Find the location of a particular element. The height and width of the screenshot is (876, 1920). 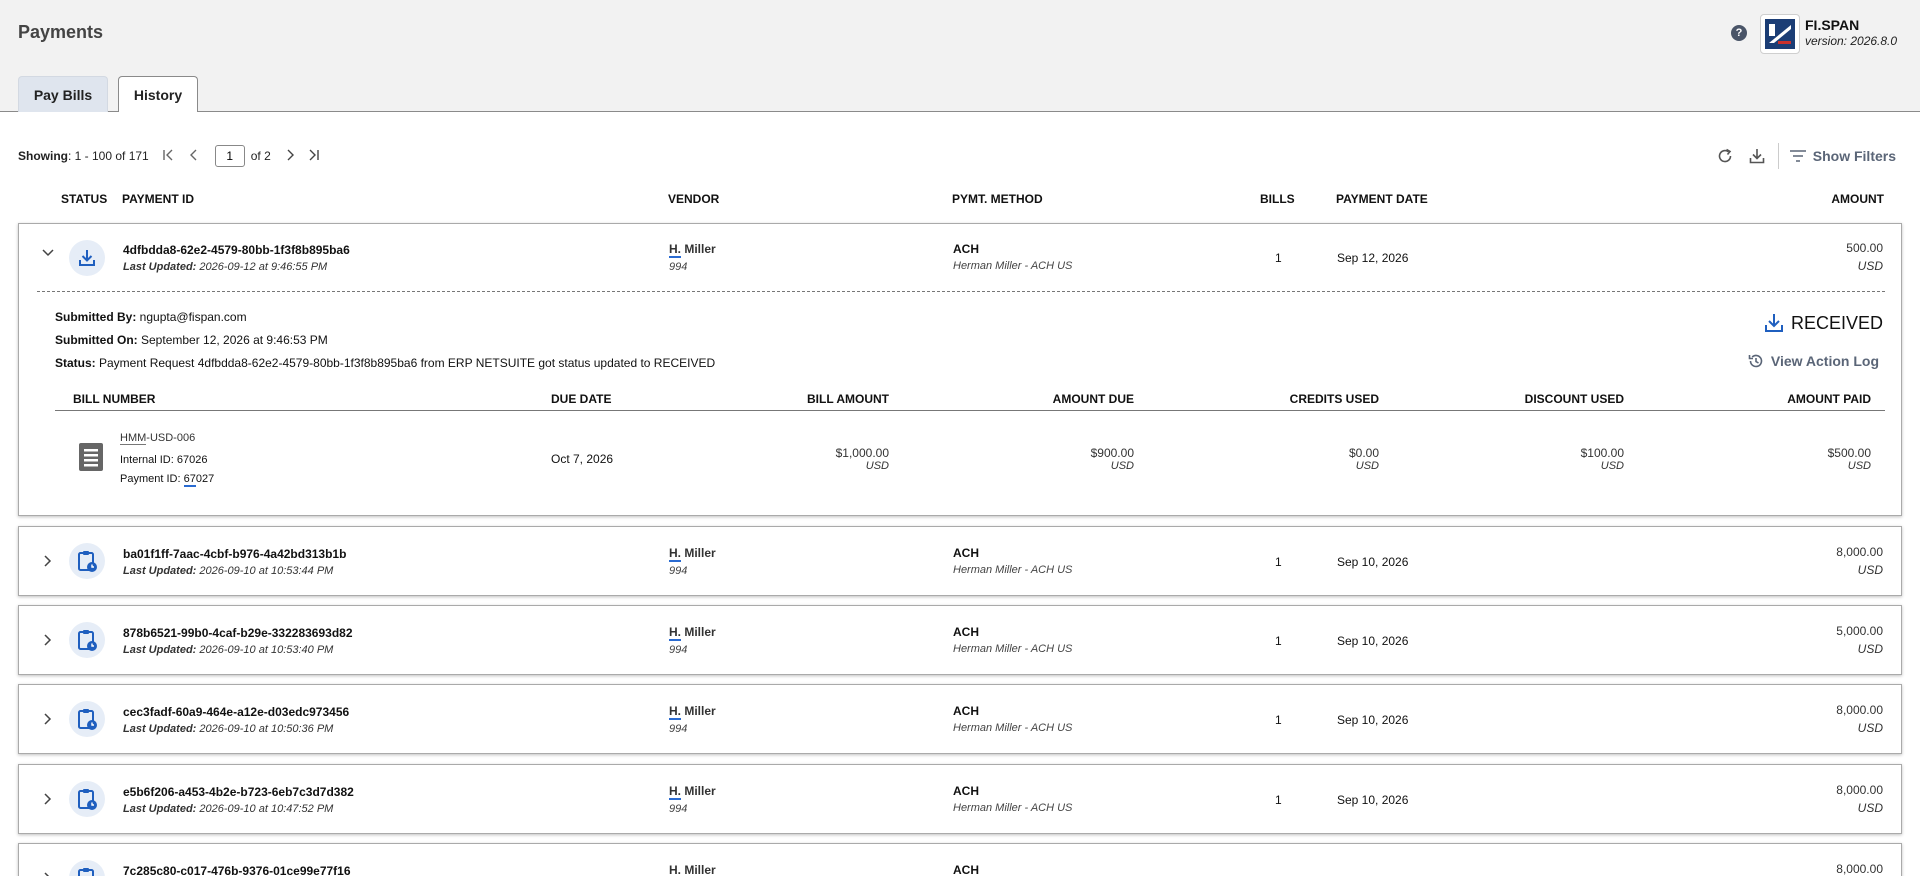

history-icon is located at coordinates (1755, 361).